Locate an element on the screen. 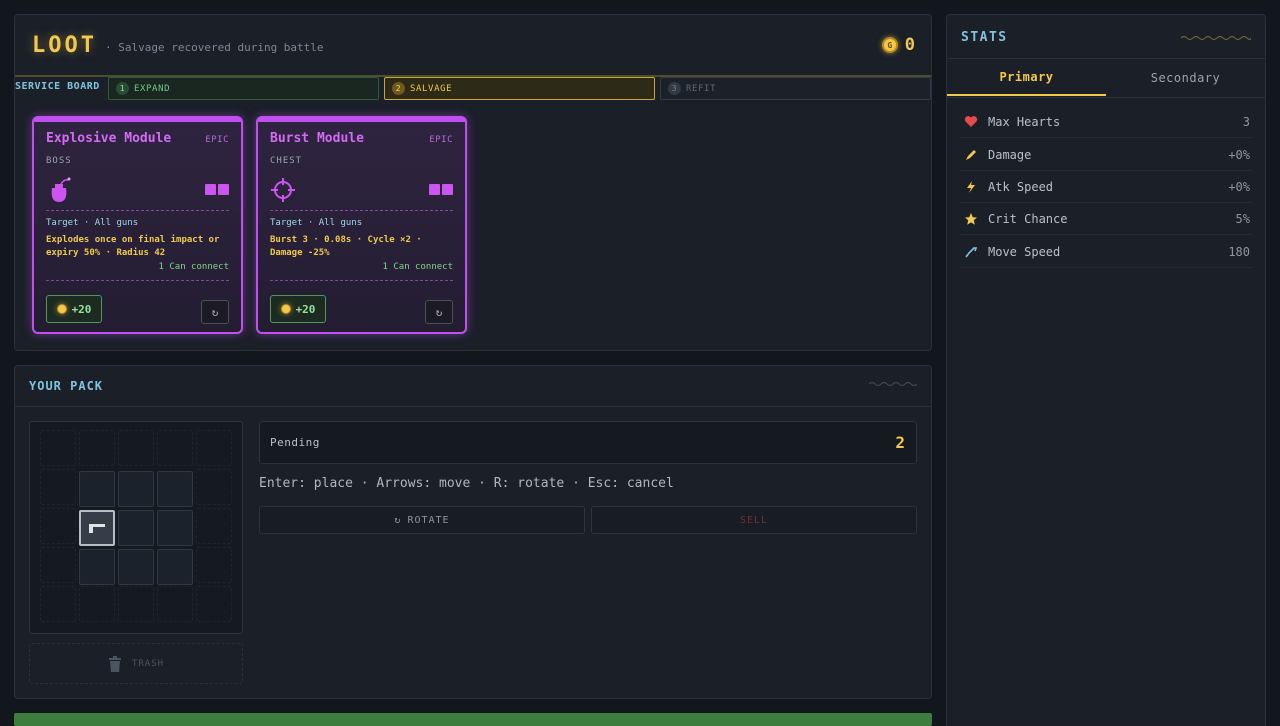  pack-grid is located at coordinates (136, 527).